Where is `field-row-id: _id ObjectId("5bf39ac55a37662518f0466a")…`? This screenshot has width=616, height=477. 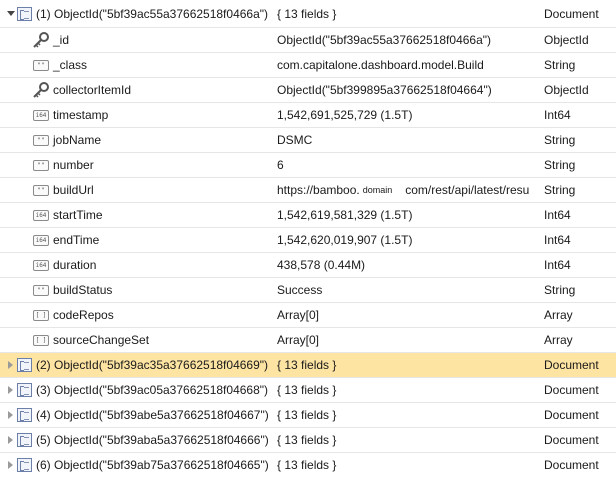
field-row-id: _id ObjectId("5bf39ac55a37662518f0466a")… is located at coordinates (308, 40).